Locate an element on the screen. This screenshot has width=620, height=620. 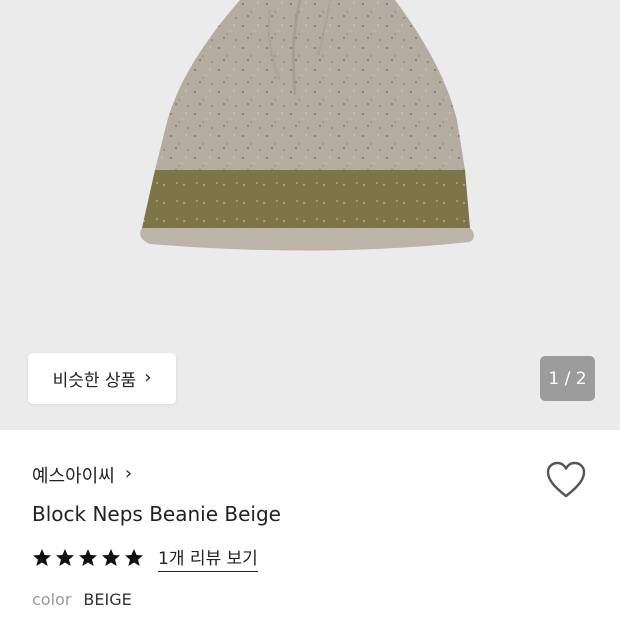
image-counter: 1 / 2 is located at coordinates (567, 378).